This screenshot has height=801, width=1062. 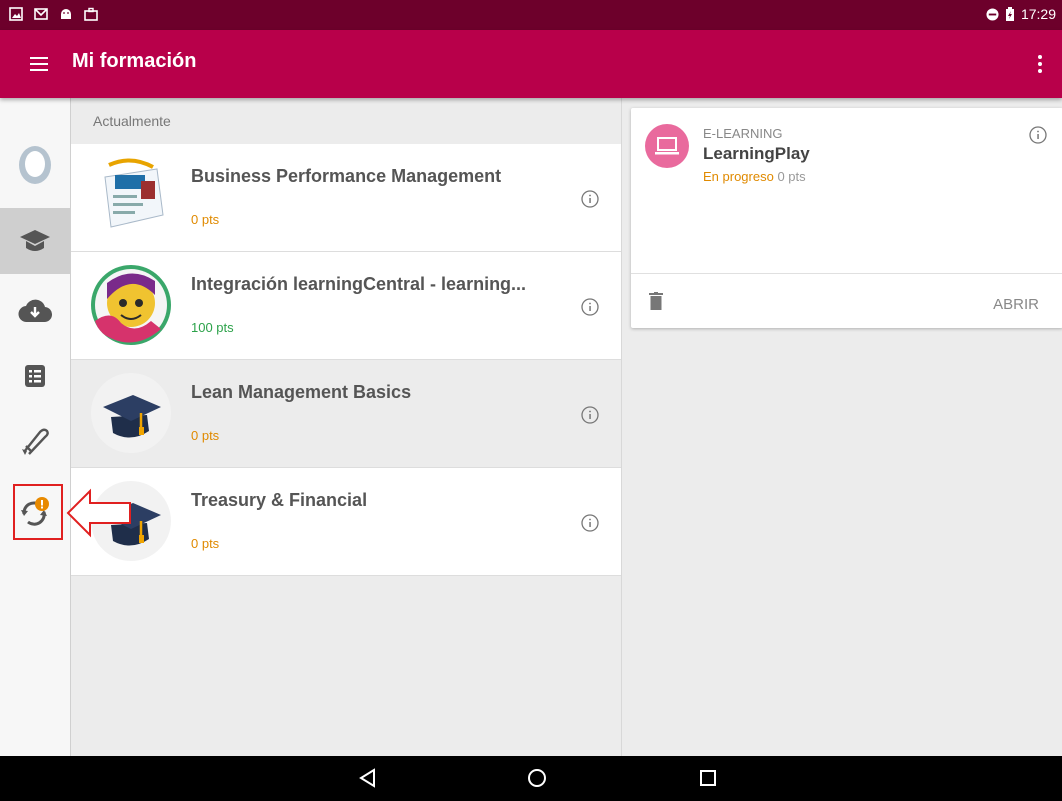 I want to click on course-type-avatar, so click(x=667, y=146).